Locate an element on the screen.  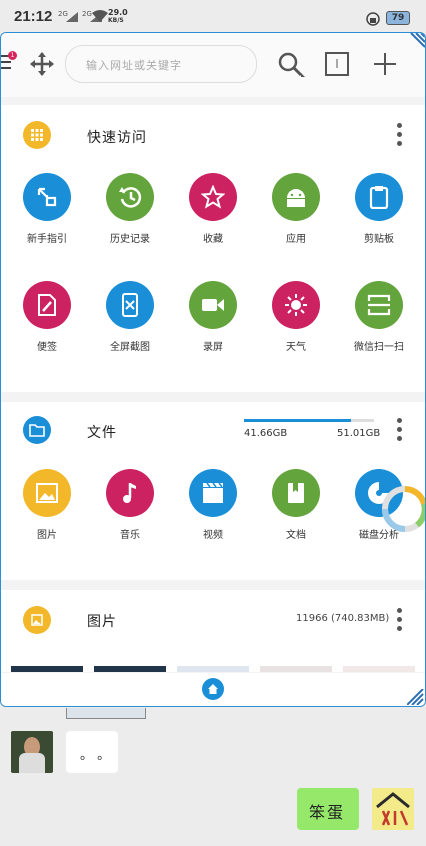
wifi-icon is located at coordinates (100, 16).